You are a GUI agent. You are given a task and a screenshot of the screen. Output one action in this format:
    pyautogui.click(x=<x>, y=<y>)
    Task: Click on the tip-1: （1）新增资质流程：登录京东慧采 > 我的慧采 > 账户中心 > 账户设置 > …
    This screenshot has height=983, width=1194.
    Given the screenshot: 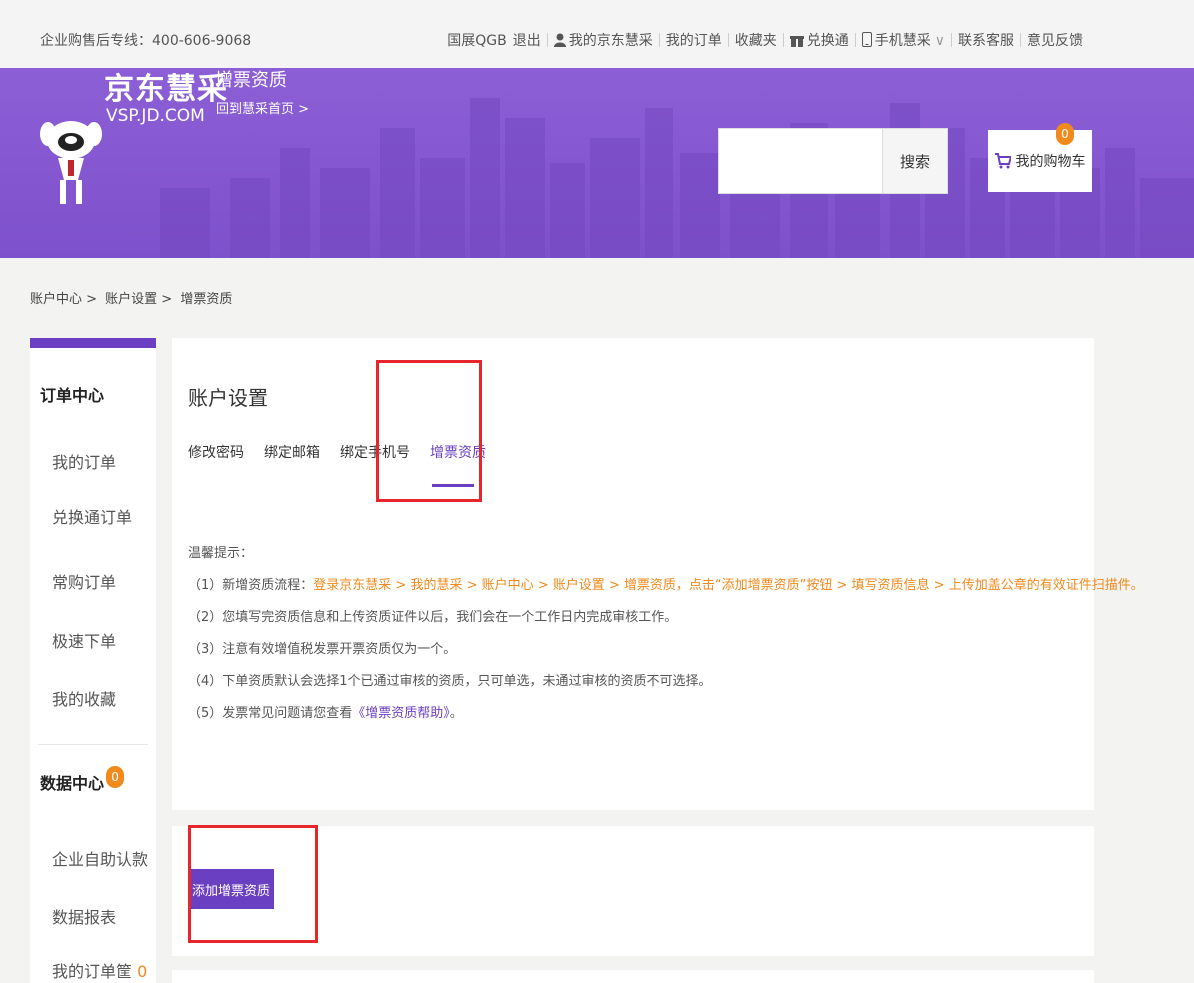 What is the action you would take?
    pyautogui.click(x=666, y=585)
    